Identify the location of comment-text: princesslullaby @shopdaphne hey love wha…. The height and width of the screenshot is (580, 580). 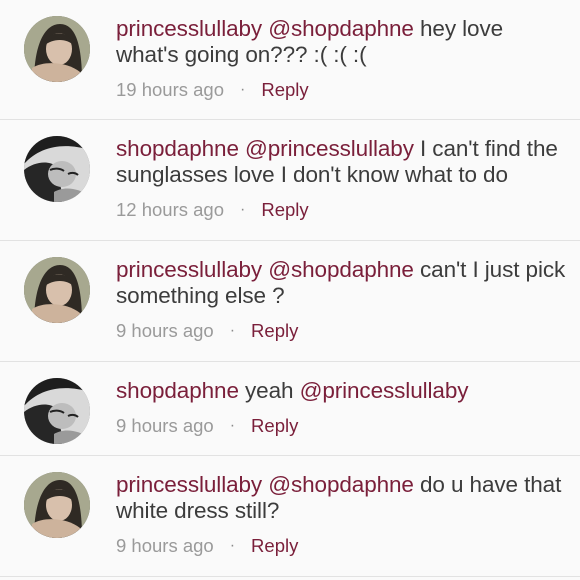
(341, 42).